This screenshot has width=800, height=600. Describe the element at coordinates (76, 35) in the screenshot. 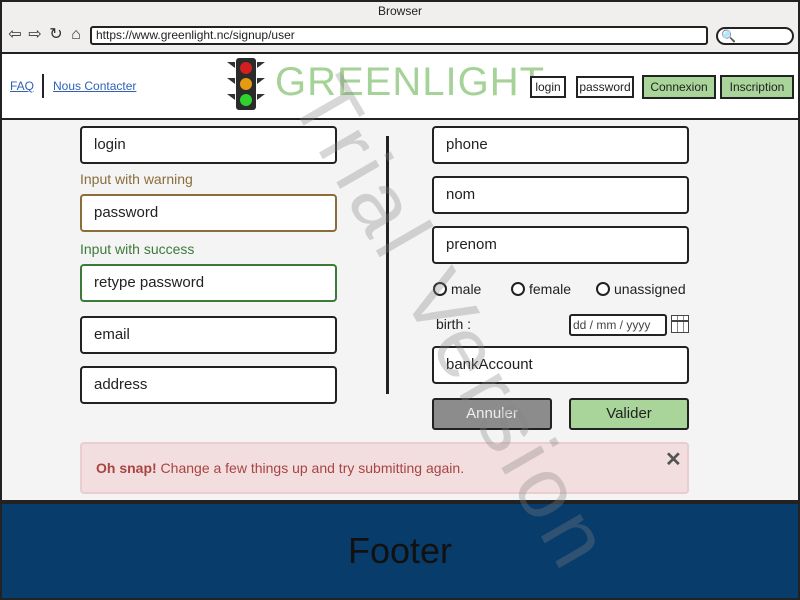

I see `home-icon: ⌂` at that location.